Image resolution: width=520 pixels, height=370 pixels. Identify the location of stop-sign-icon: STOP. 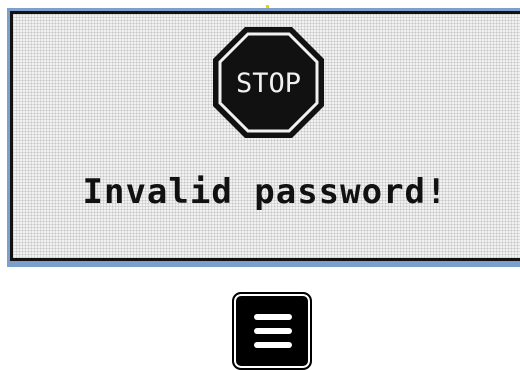
(268, 82).